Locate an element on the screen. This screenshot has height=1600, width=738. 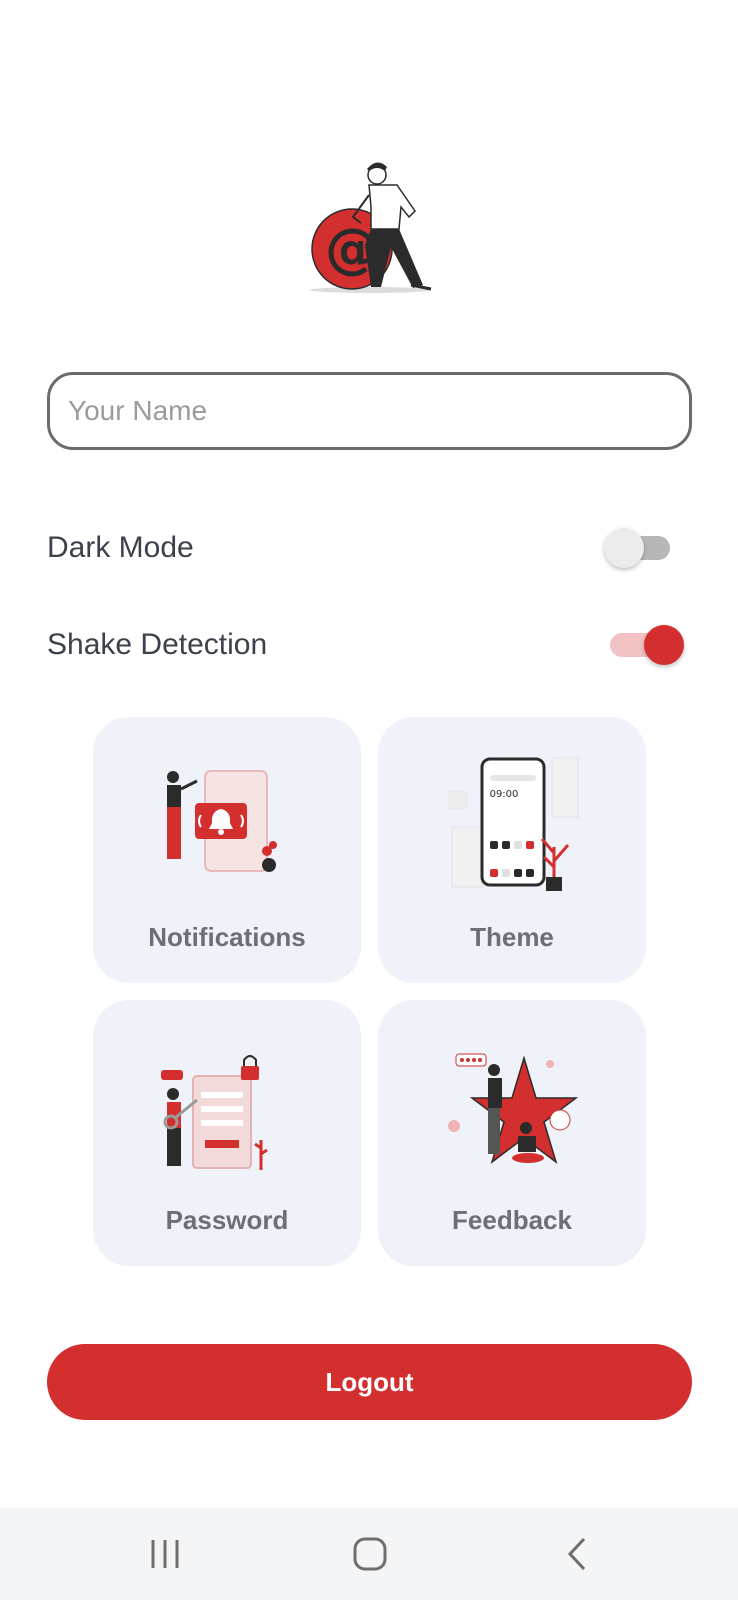
system-navigation-bar is located at coordinates (369, 1554).